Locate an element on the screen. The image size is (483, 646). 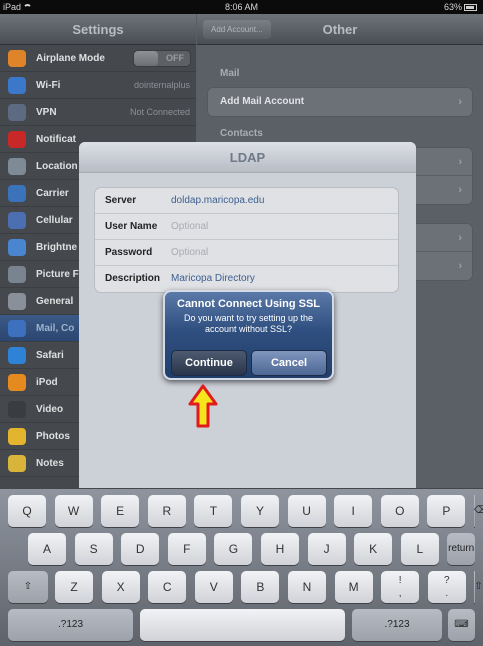
up-arrow-annotation-icon is located at coordinates (203, 406).